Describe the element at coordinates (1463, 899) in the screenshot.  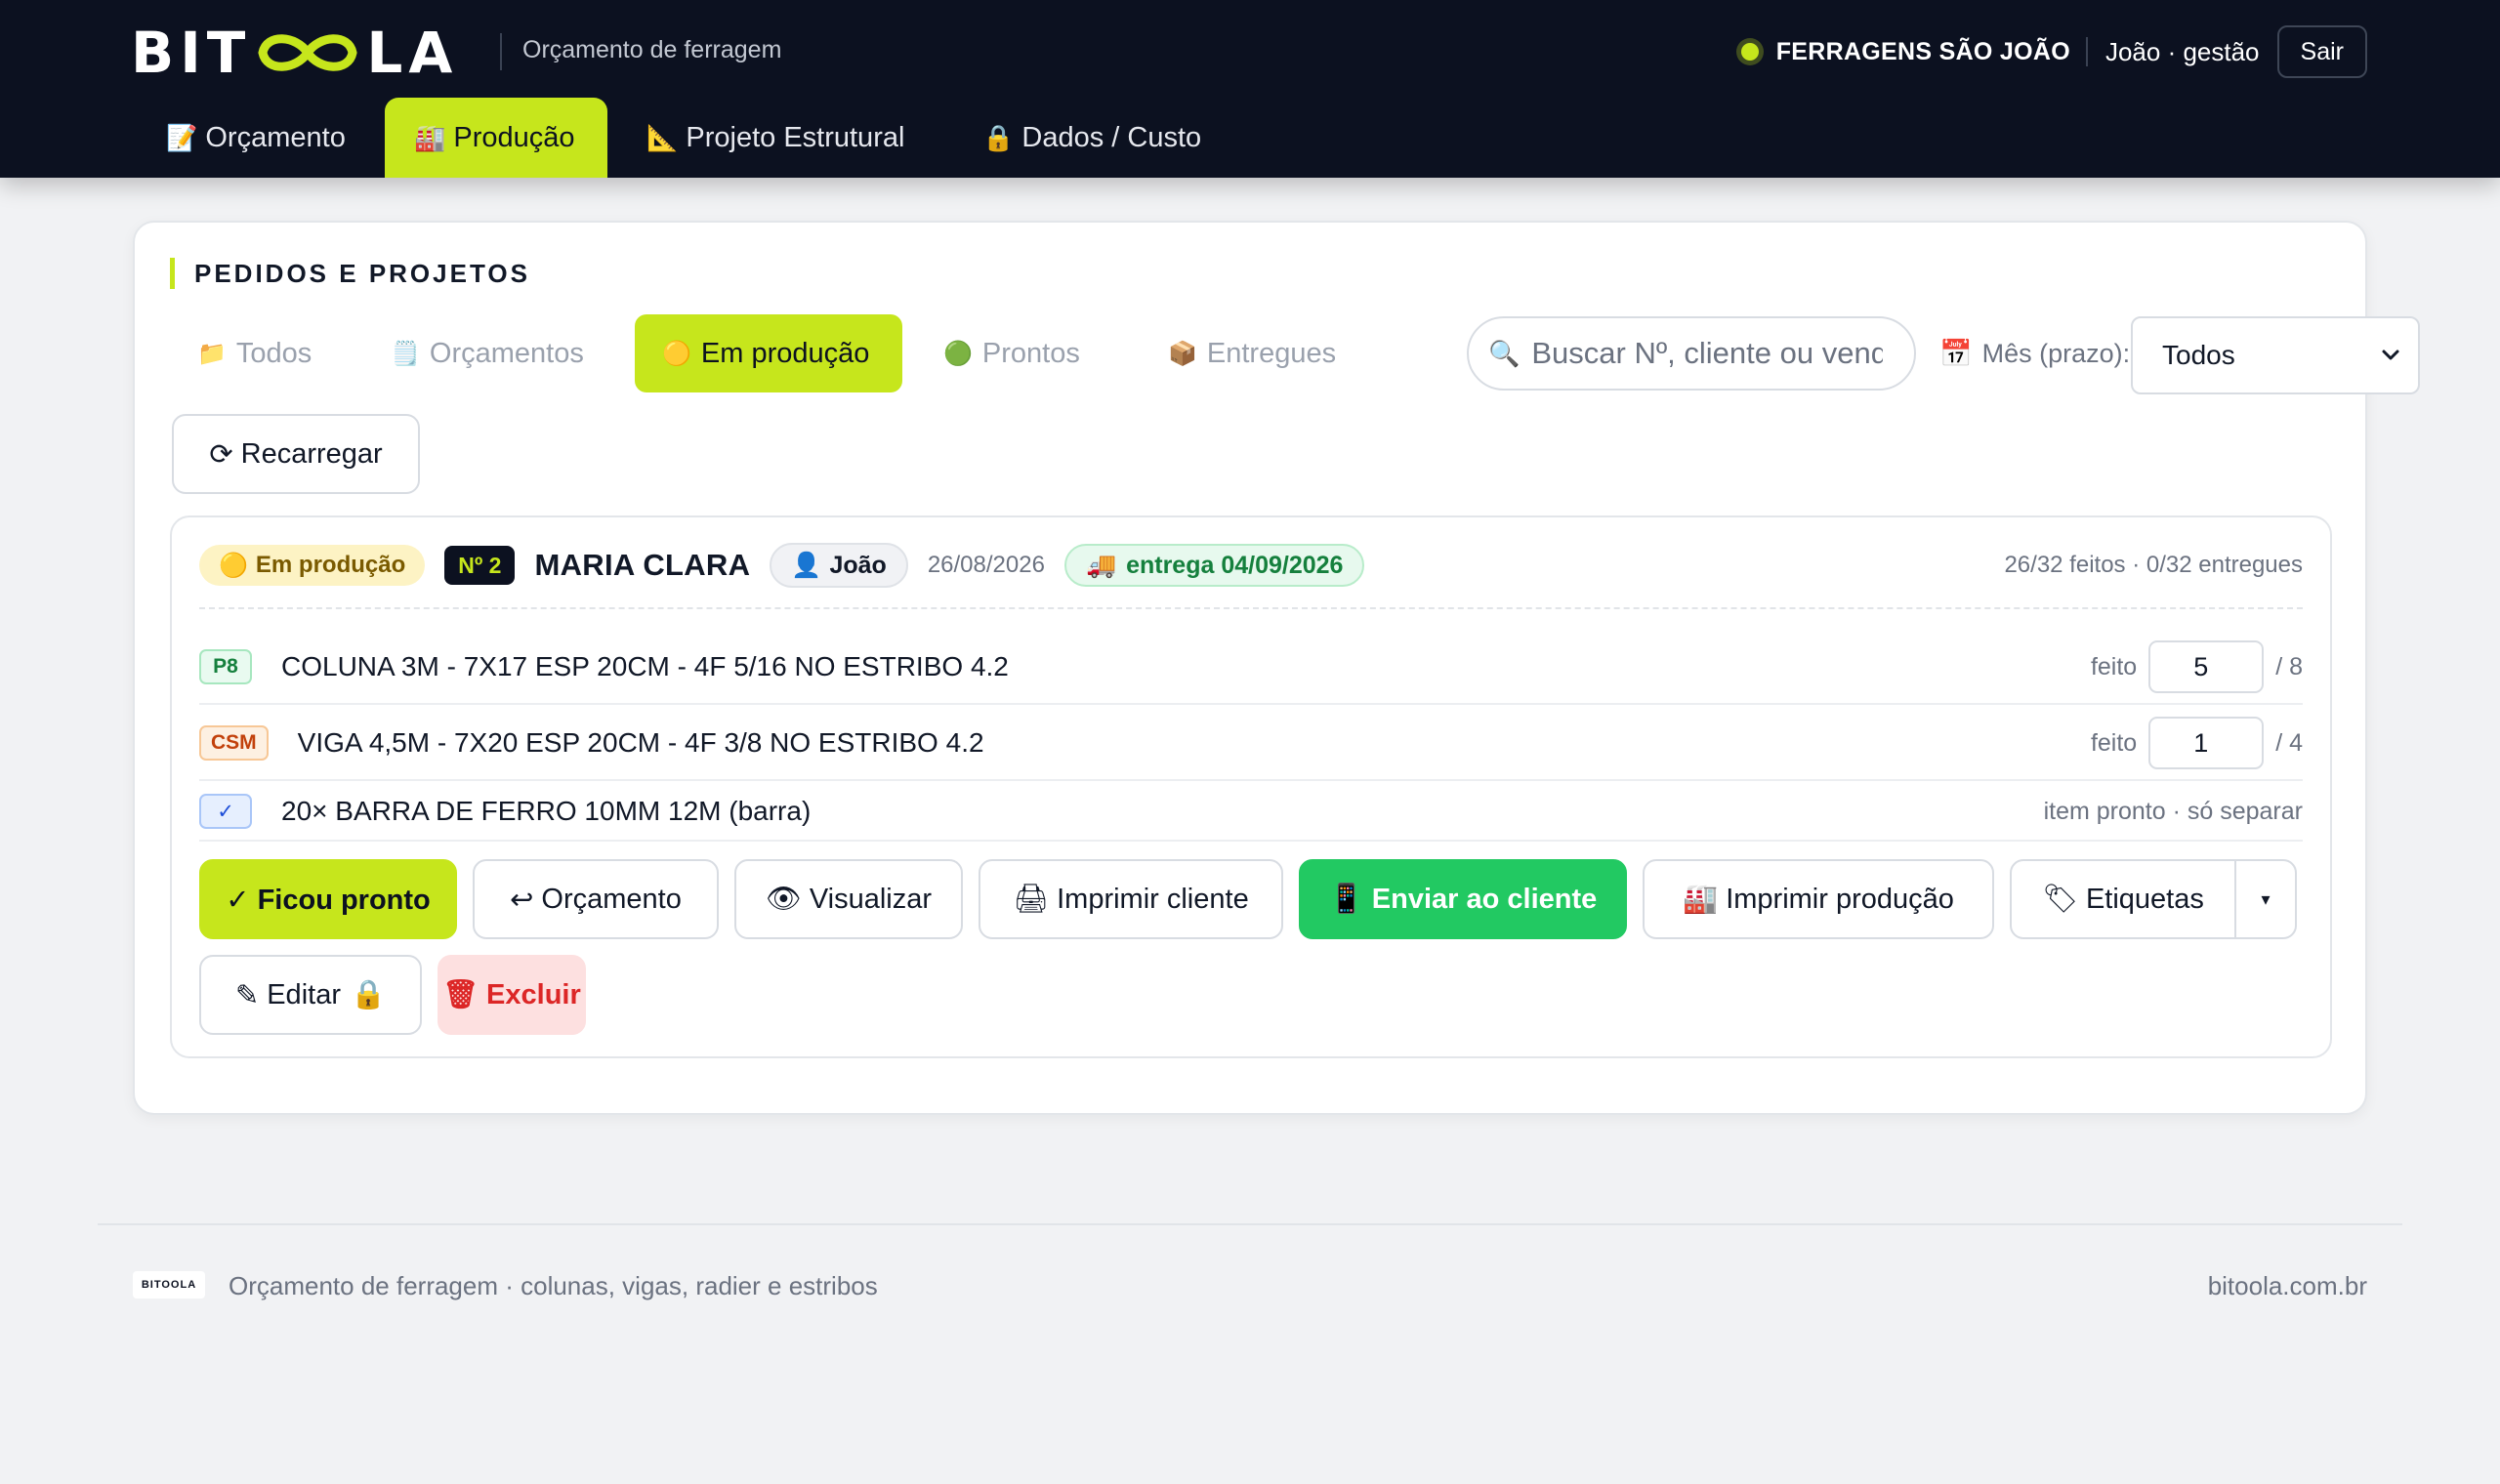
I see `send-to-client-button: 📱 Enviar ao cliente` at that location.